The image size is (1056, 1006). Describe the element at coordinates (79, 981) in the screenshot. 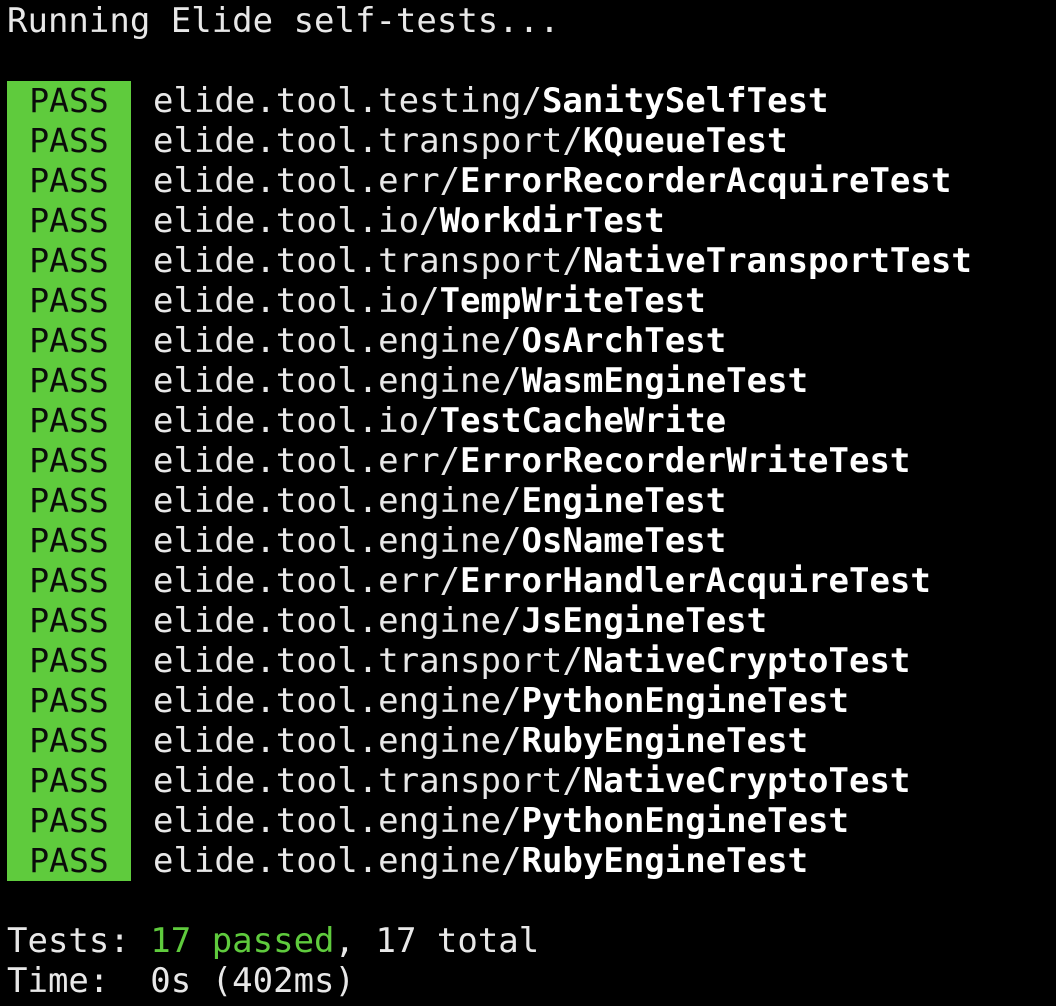

I see `time-label: Time:` at that location.